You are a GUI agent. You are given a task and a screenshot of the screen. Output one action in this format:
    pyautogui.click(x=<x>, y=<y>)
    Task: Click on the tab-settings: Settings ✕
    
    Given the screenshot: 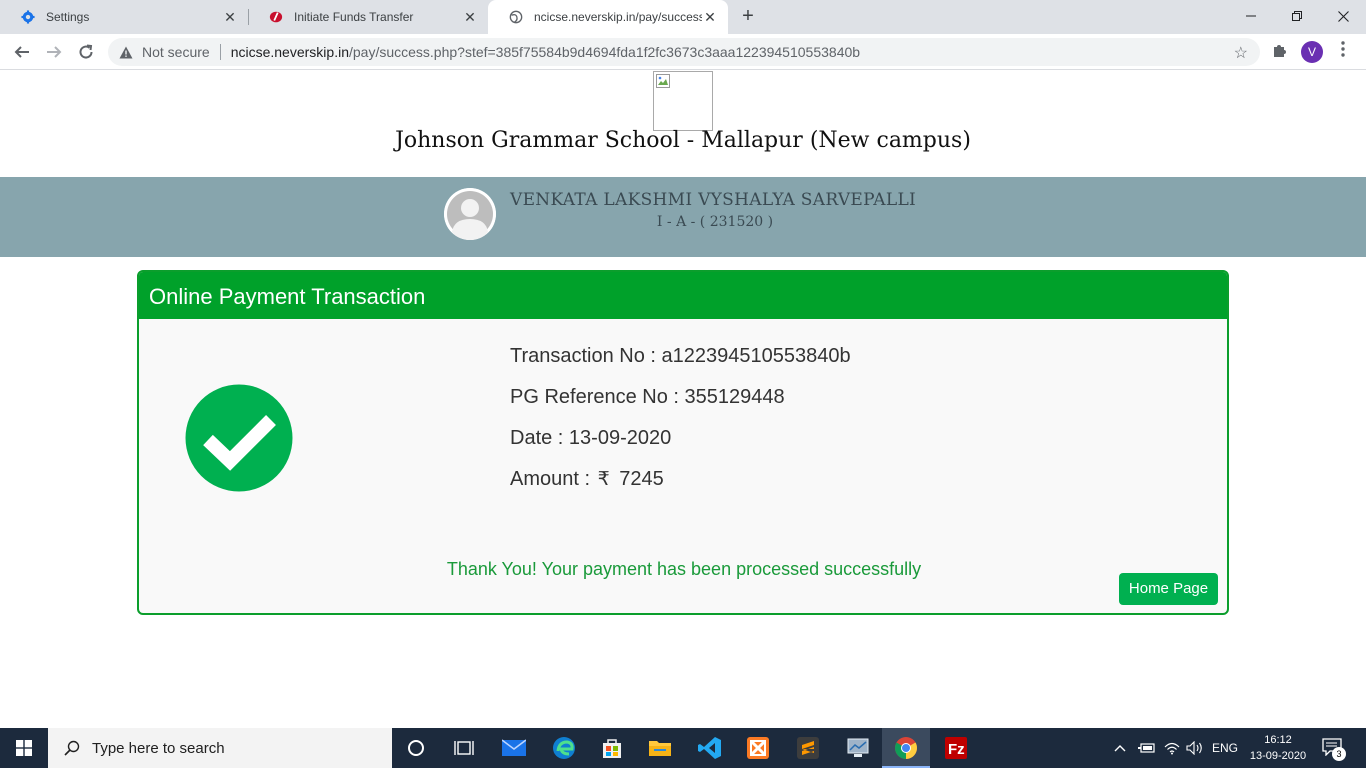 What is the action you would take?
    pyautogui.click(x=124, y=17)
    